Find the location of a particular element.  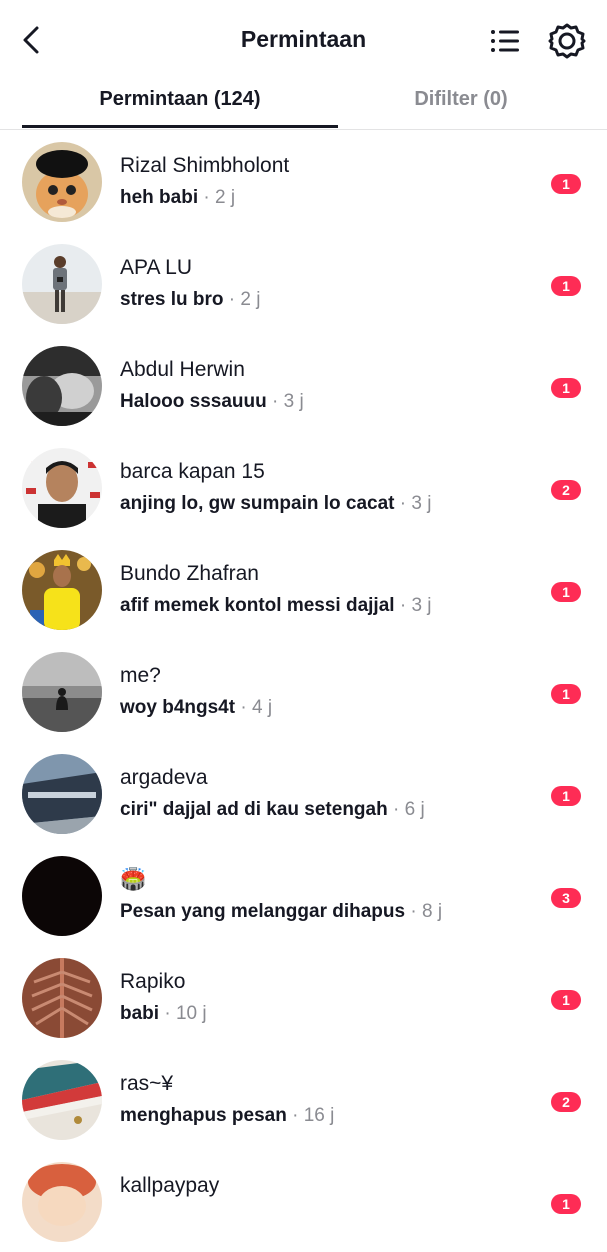

tab-bar: Permintaan (124) Difilter (0) is located at coordinates (303, 105).